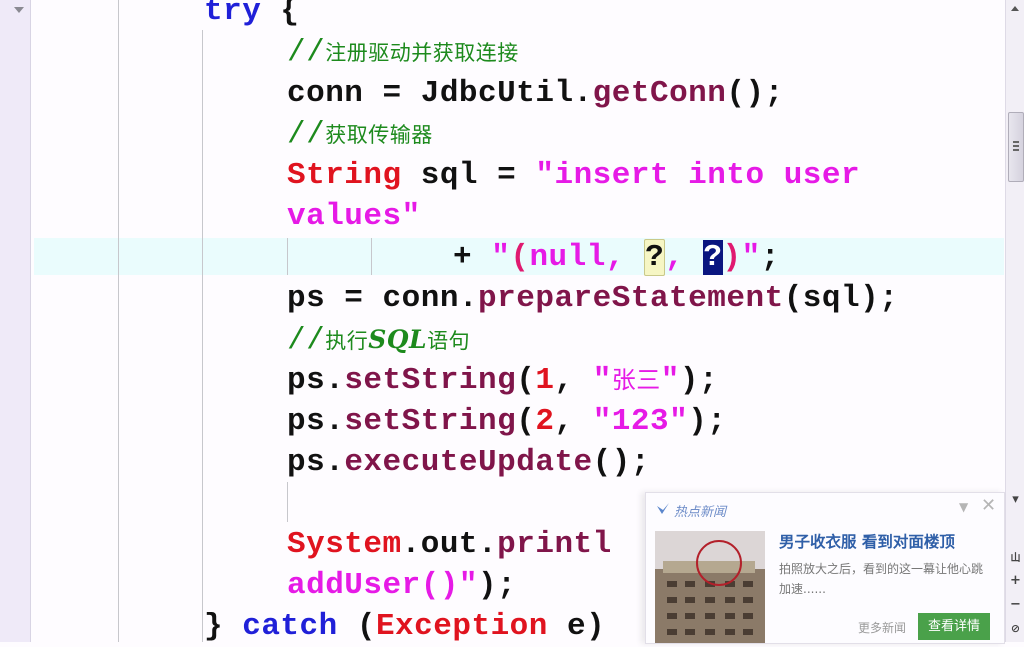  I want to click on code-token: }, so click(223, 626).